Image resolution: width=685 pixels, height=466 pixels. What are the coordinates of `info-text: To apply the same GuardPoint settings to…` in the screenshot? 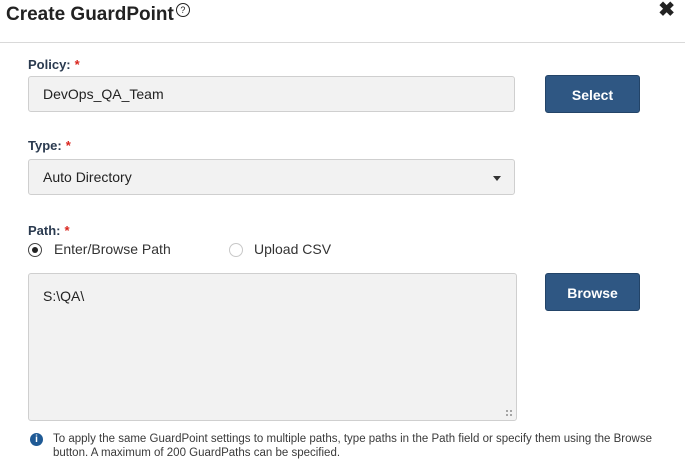 It's located at (352, 446).